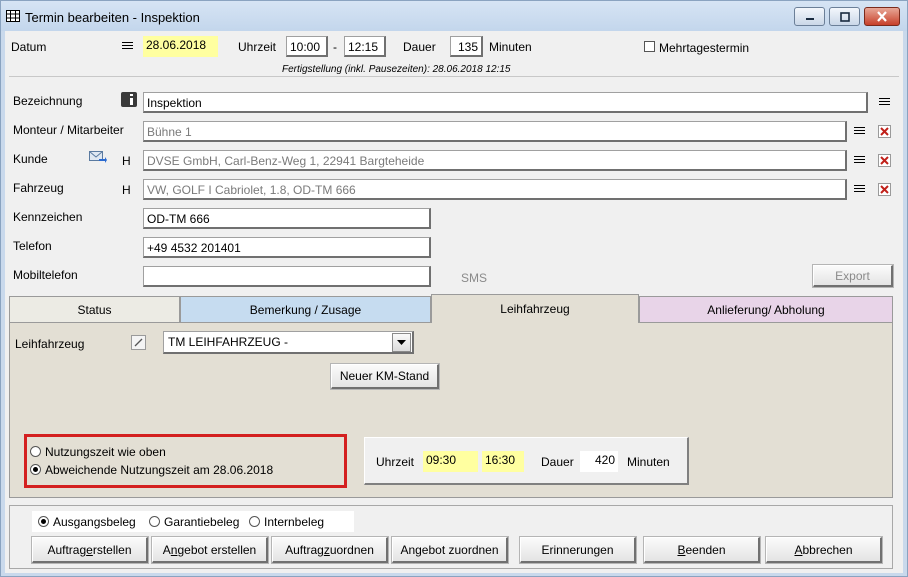 Image resolution: width=908 pixels, height=577 pixels. Describe the element at coordinates (287, 276) in the screenshot. I see `mobiltelefon-input` at that location.